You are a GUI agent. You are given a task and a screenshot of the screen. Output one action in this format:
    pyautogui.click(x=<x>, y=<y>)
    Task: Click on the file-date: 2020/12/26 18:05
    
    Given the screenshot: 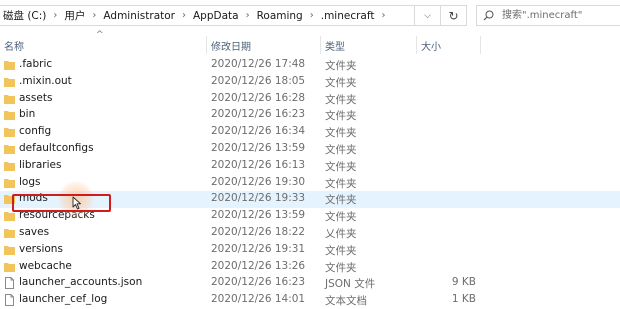 What is the action you would take?
    pyautogui.click(x=258, y=80)
    